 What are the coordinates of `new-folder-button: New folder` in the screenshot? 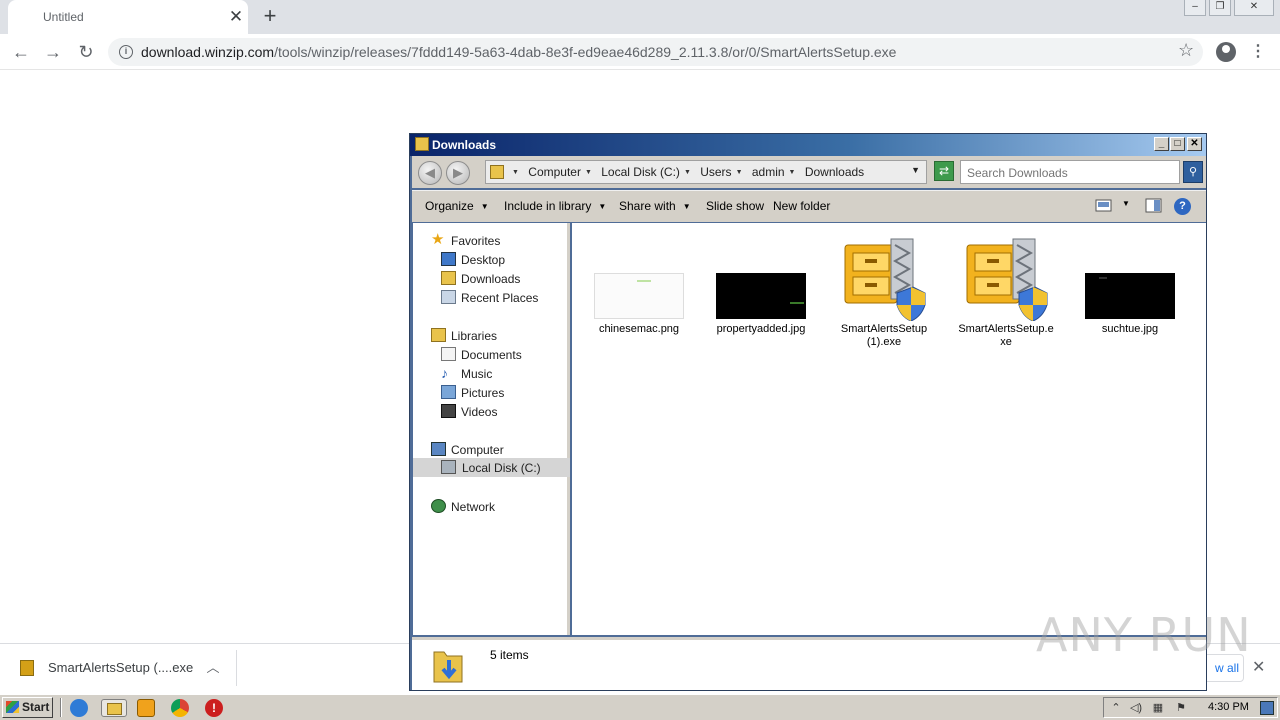 It's located at (801, 206).